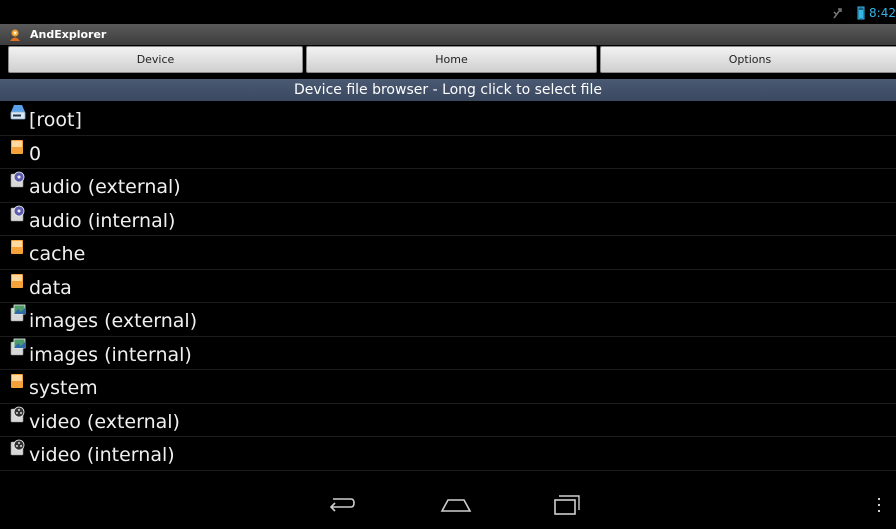 Image resolution: width=896 pixels, height=529 pixels. What do you see at coordinates (861, 13) in the screenshot?
I see `battery-icon` at bounding box center [861, 13].